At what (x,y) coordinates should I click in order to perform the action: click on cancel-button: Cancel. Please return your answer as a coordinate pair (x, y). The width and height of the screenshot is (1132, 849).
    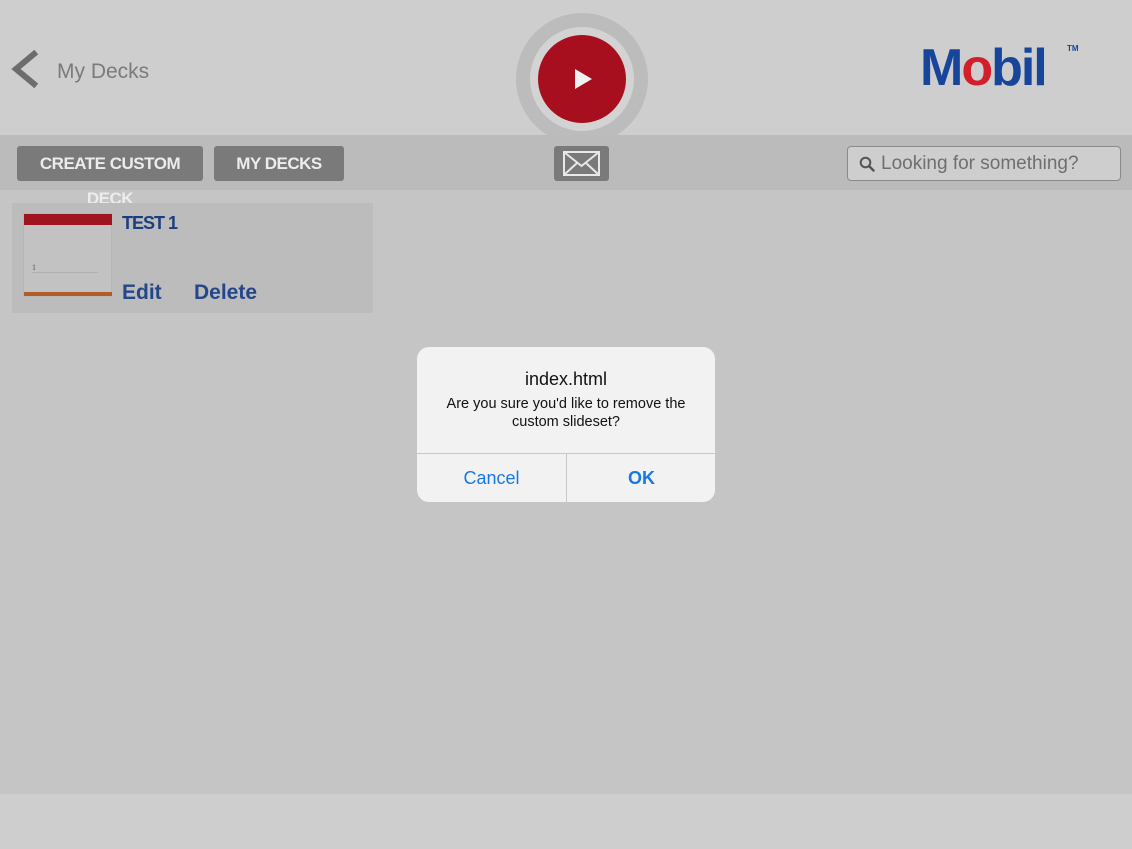
    Looking at the image, I should click on (491, 478).